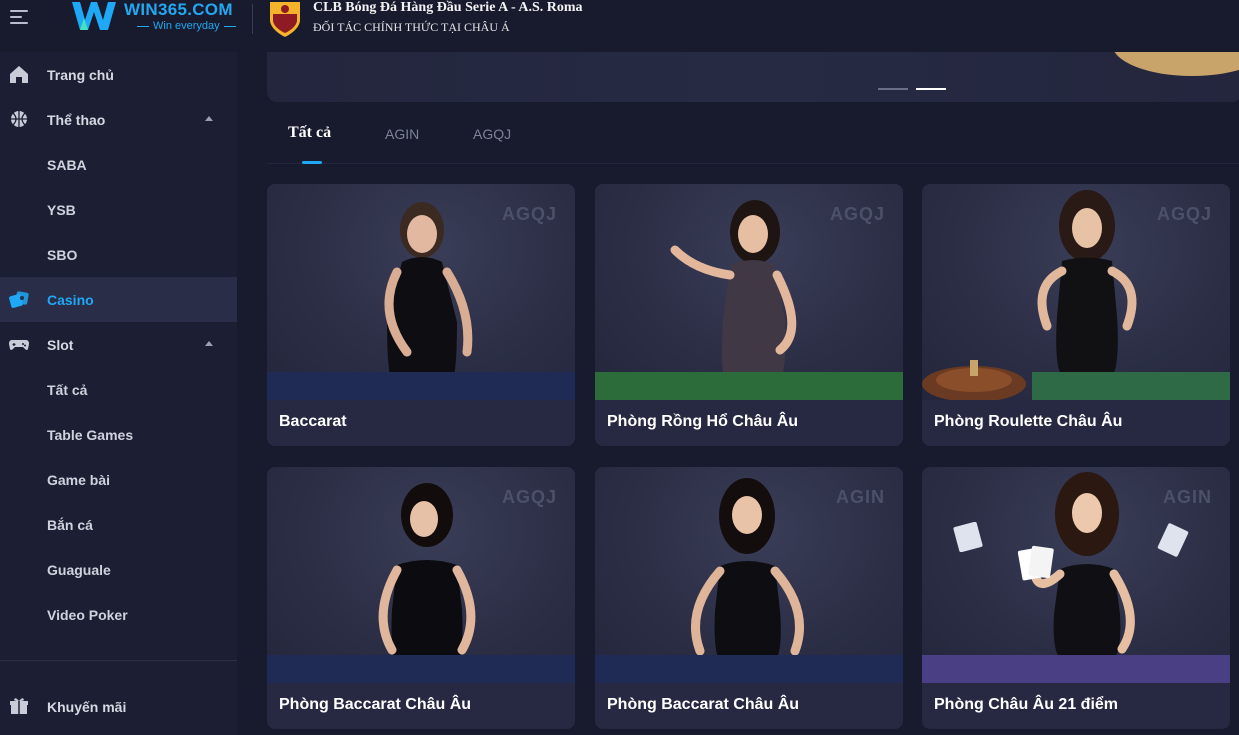  Describe the element at coordinates (118, 479) in the screenshot. I see `sidebar-item-card-games: Game bài` at that location.